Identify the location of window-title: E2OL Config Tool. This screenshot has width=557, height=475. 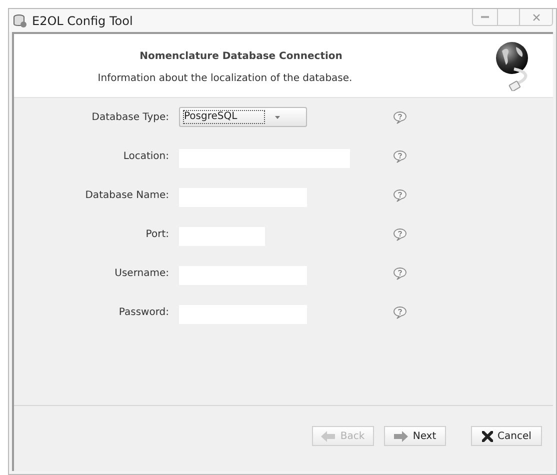
(82, 21).